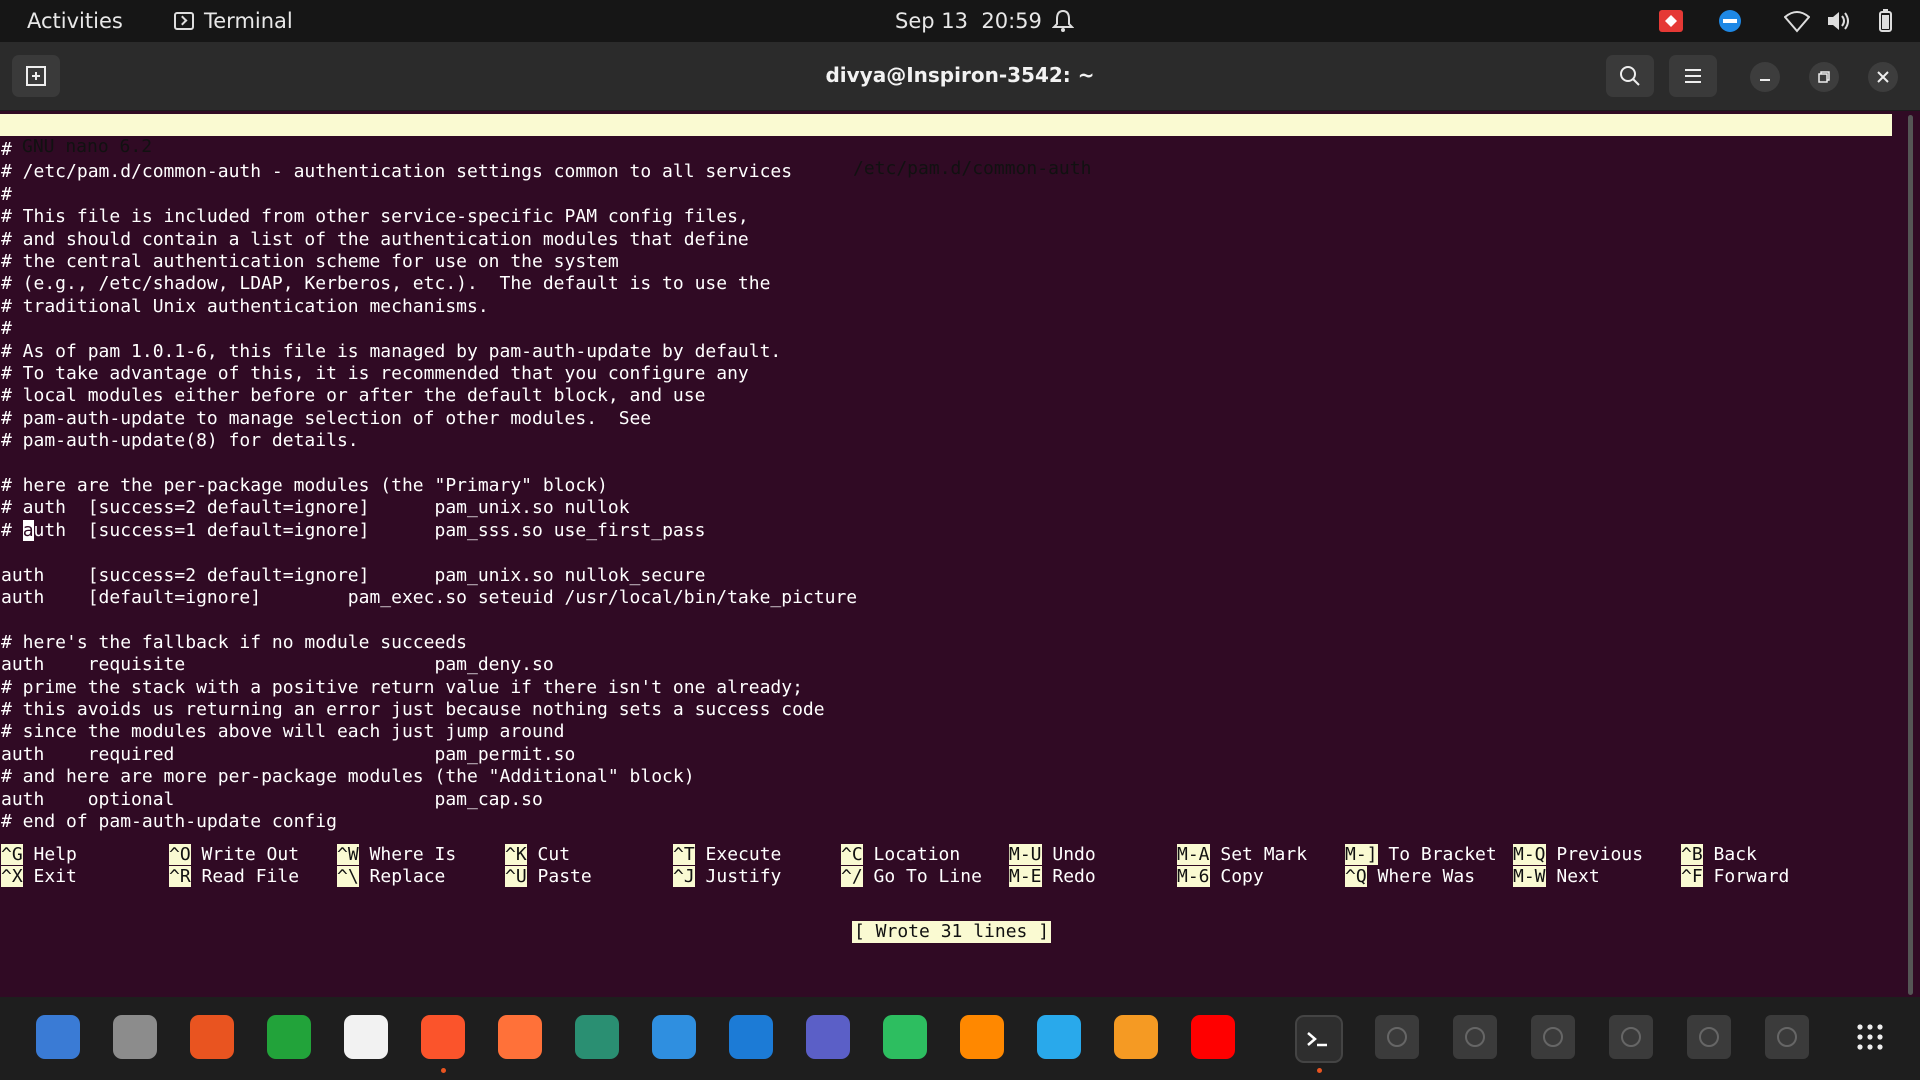 The width and height of the screenshot is (1920, 1080). Describe the element at coordinates (28, 530) in the screenshot. I see `text-cursor: a` at that location.